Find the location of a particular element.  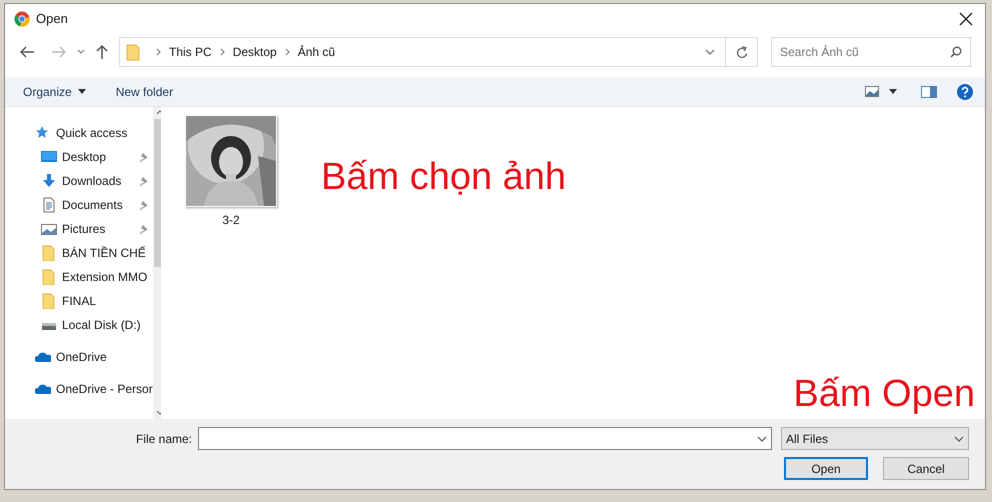

file-type-dropdown: All Files is located at coordinates (875, 438).